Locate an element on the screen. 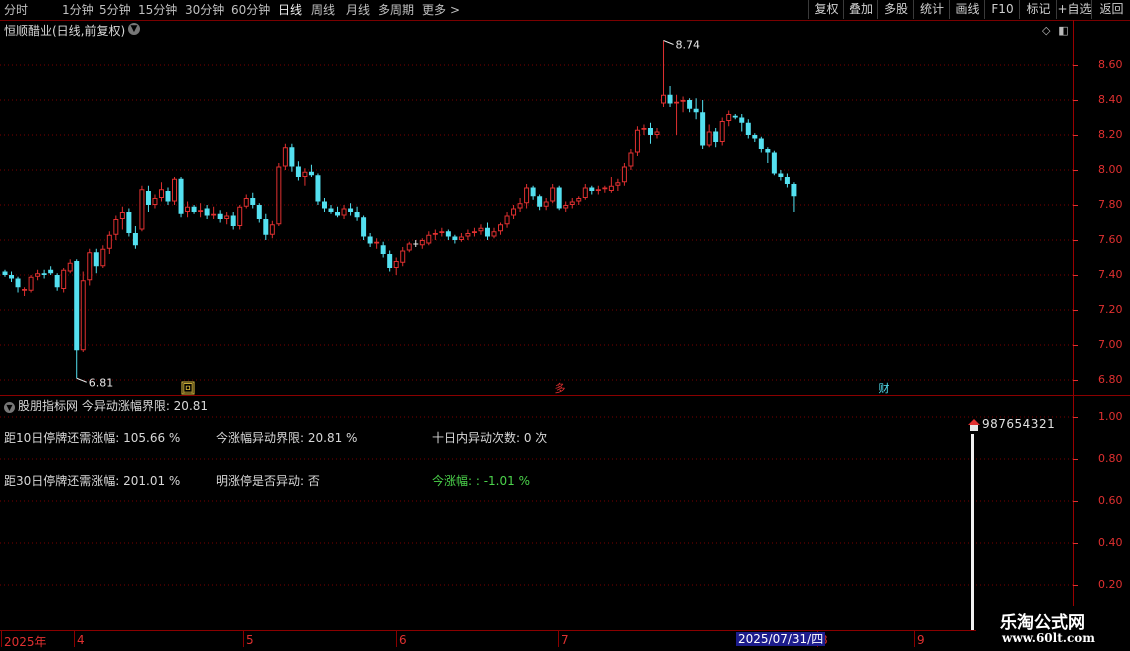 The height and width of the screenshot is (651, 1130). price-axis-label: 8.00 is located at coordinates (1110, 169).